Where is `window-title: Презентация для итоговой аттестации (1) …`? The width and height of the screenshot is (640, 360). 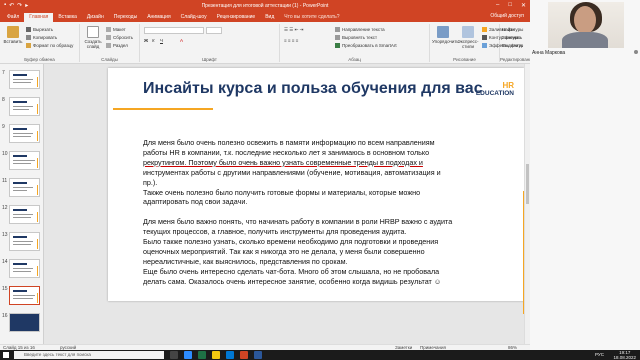
window-title: Презентация для итоговой аттестации (1) … is located at coordinates (265, 6).